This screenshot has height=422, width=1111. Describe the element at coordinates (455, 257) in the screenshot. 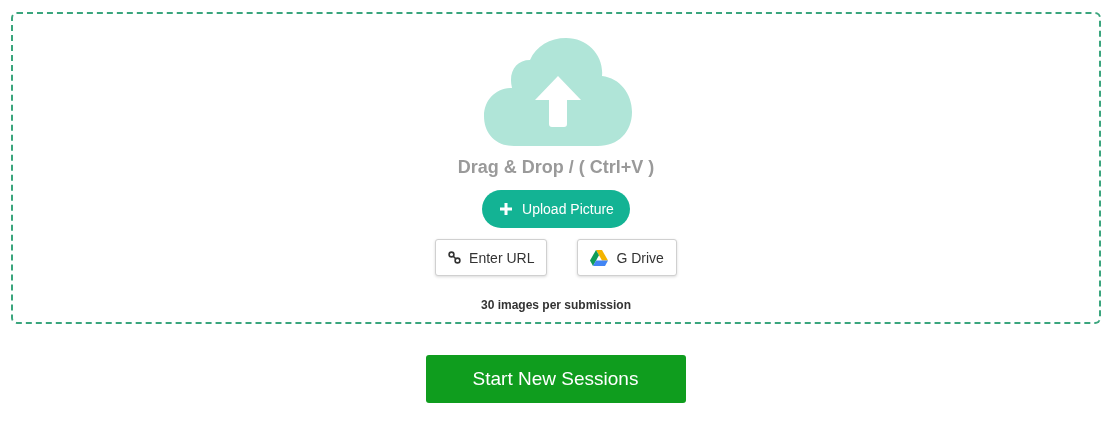

I see `link-icon` at that location.